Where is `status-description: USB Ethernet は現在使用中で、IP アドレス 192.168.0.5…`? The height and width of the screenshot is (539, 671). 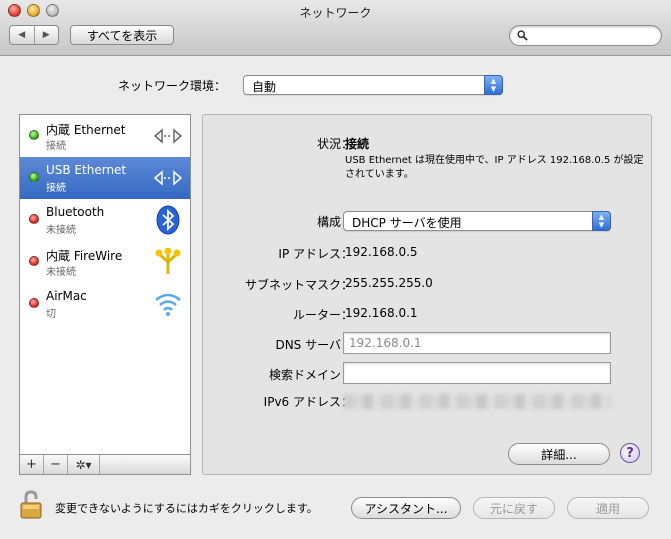
status-description: USB Ethernet は現在使用中で、IP アドレス 192.168.0.5… is located at coordinates (494, 167).